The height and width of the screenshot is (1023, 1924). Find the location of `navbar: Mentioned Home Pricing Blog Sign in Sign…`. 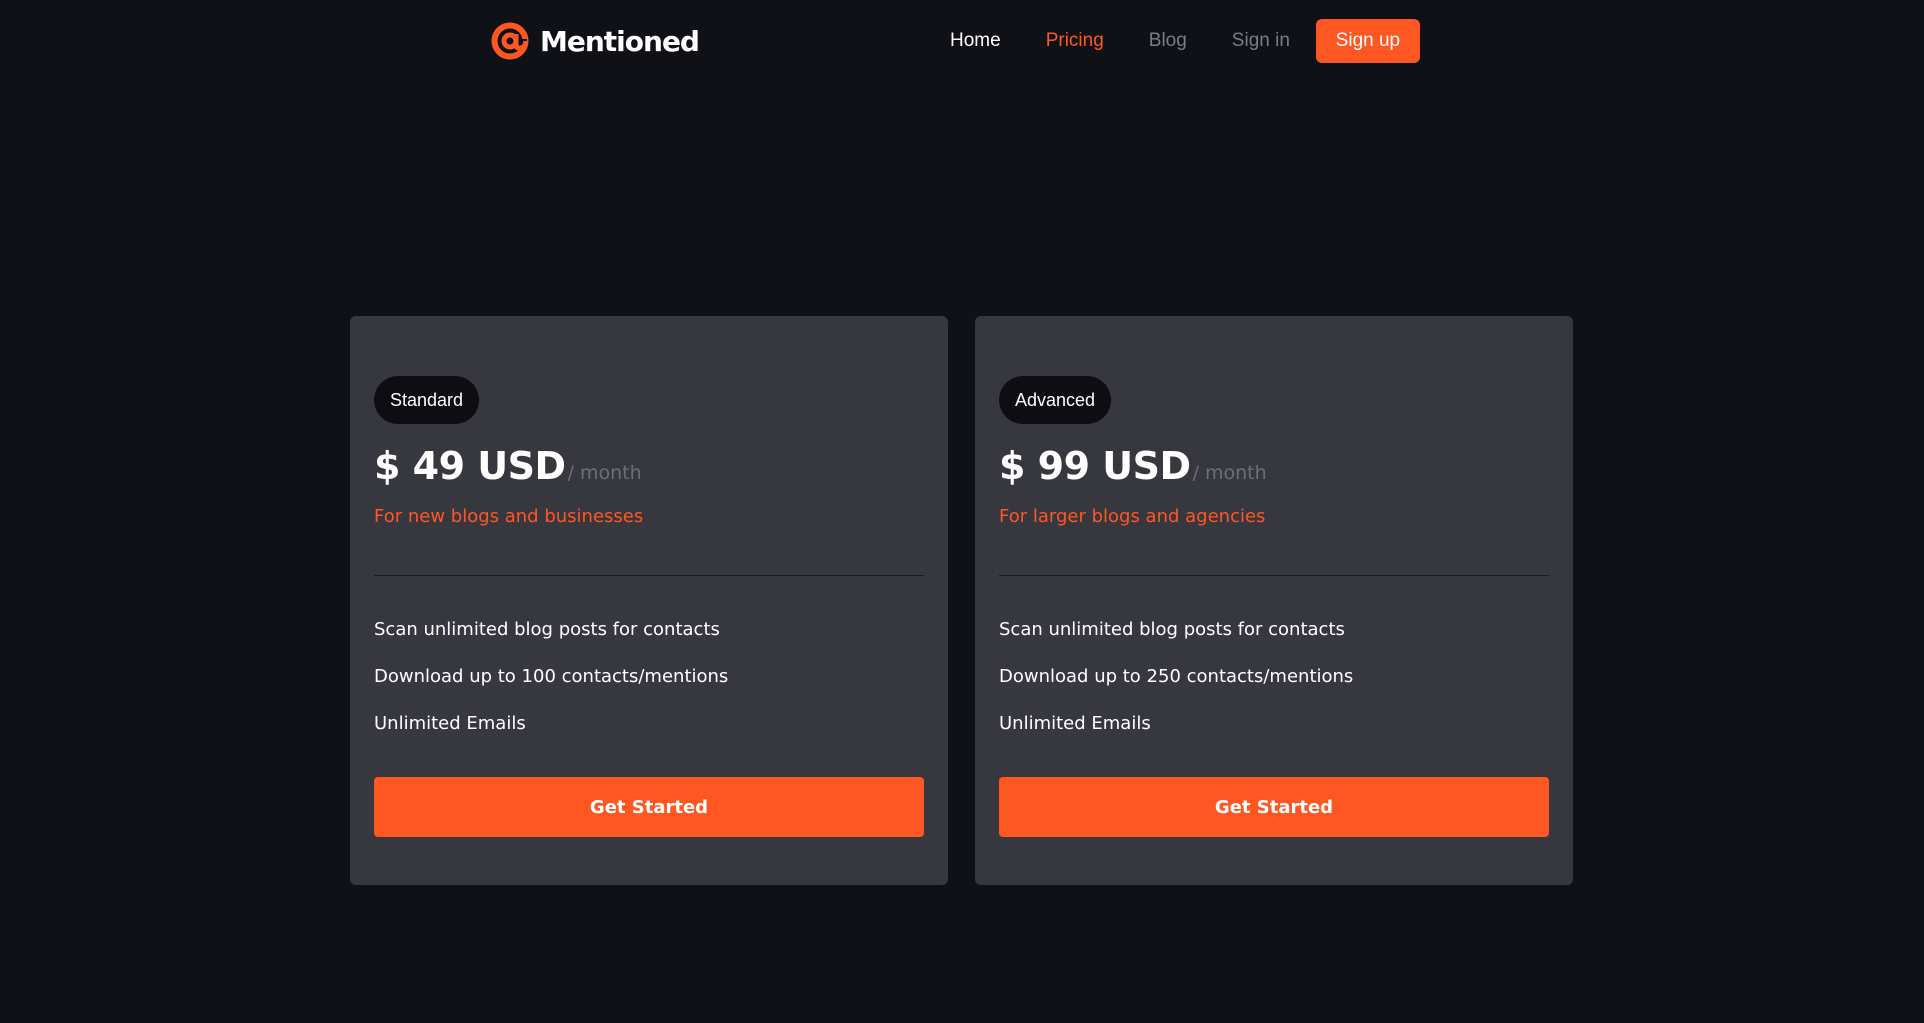

navbar: Mentioned Home Pricing Blog Sign in Sign… is located at coordinates (962, 41).